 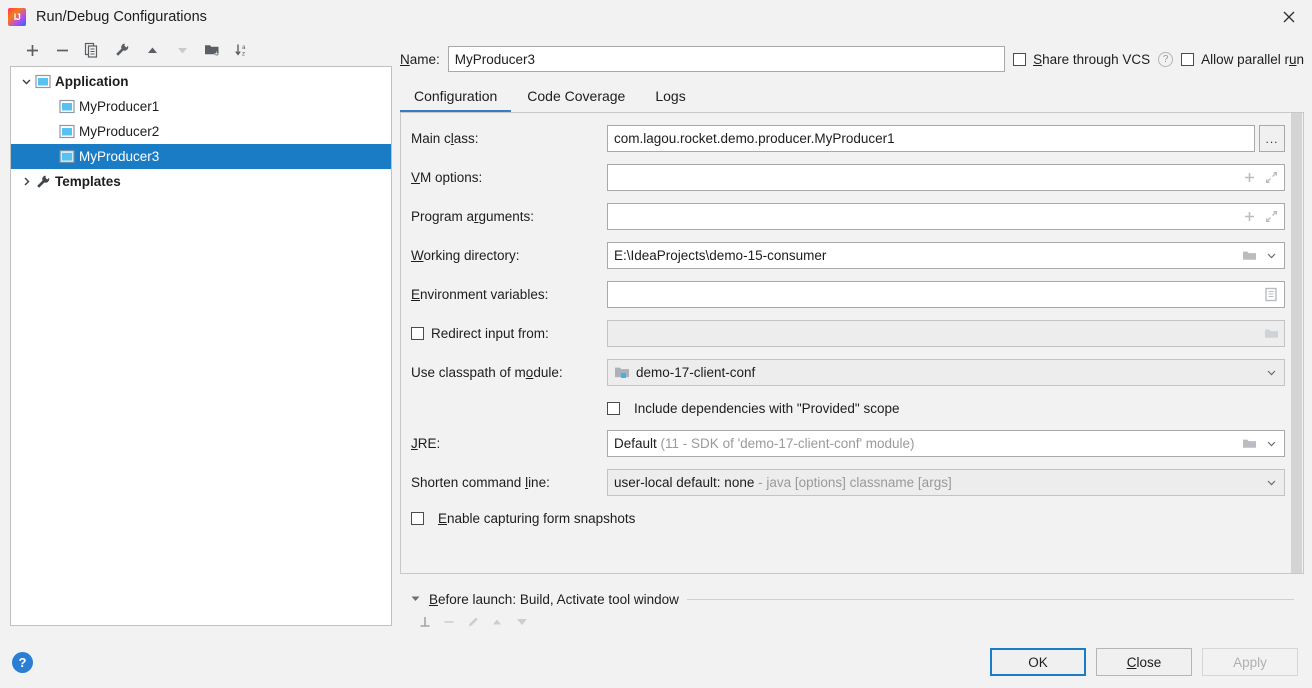 What do you see at coordinates (852, 333) in the screenshot?
I see `redirect-input-row: Redirect input from:` at bounding box center [852, 333].